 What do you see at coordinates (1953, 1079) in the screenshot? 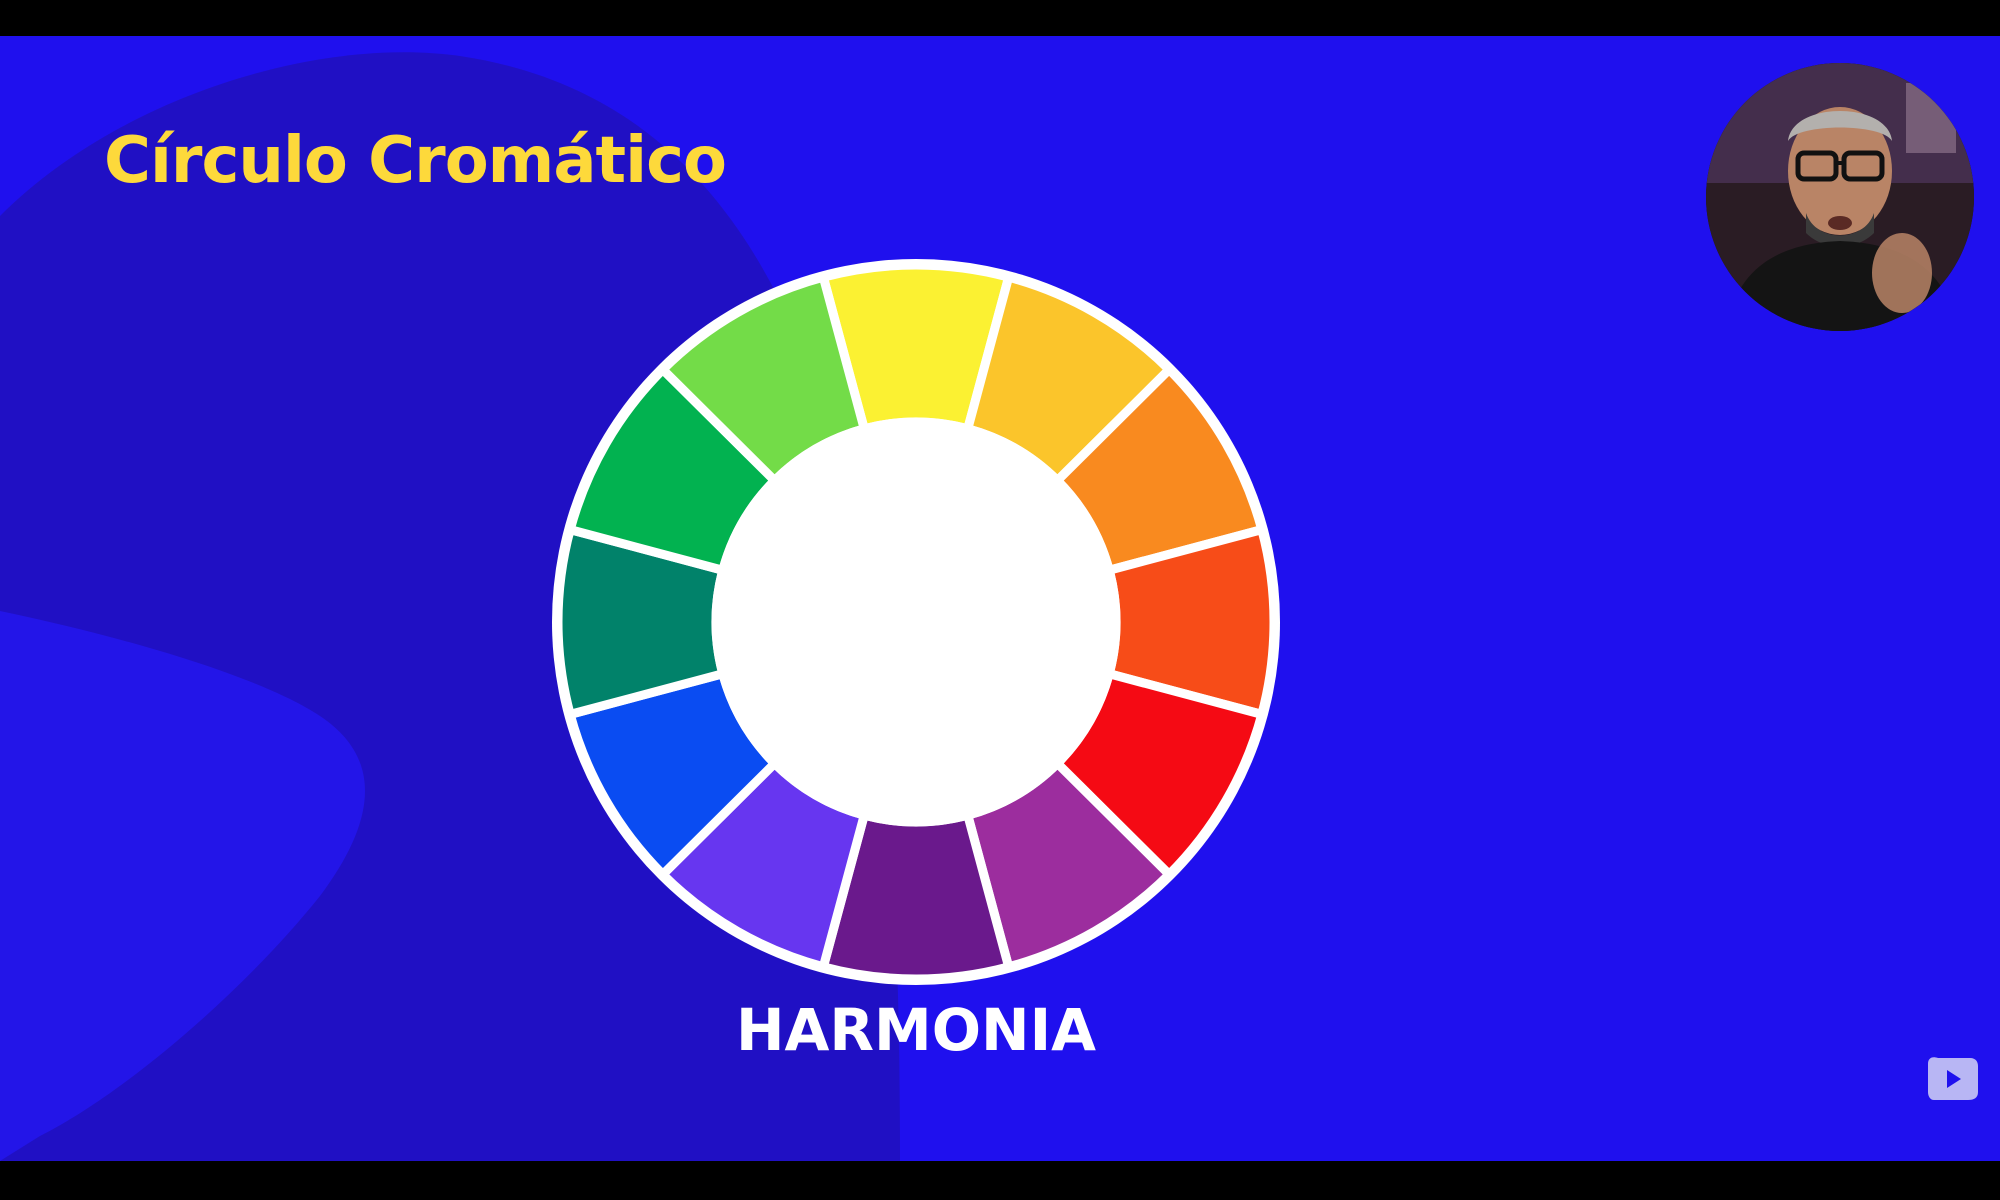
I see `play-button-icon` at bounding box center [1953, 1079].